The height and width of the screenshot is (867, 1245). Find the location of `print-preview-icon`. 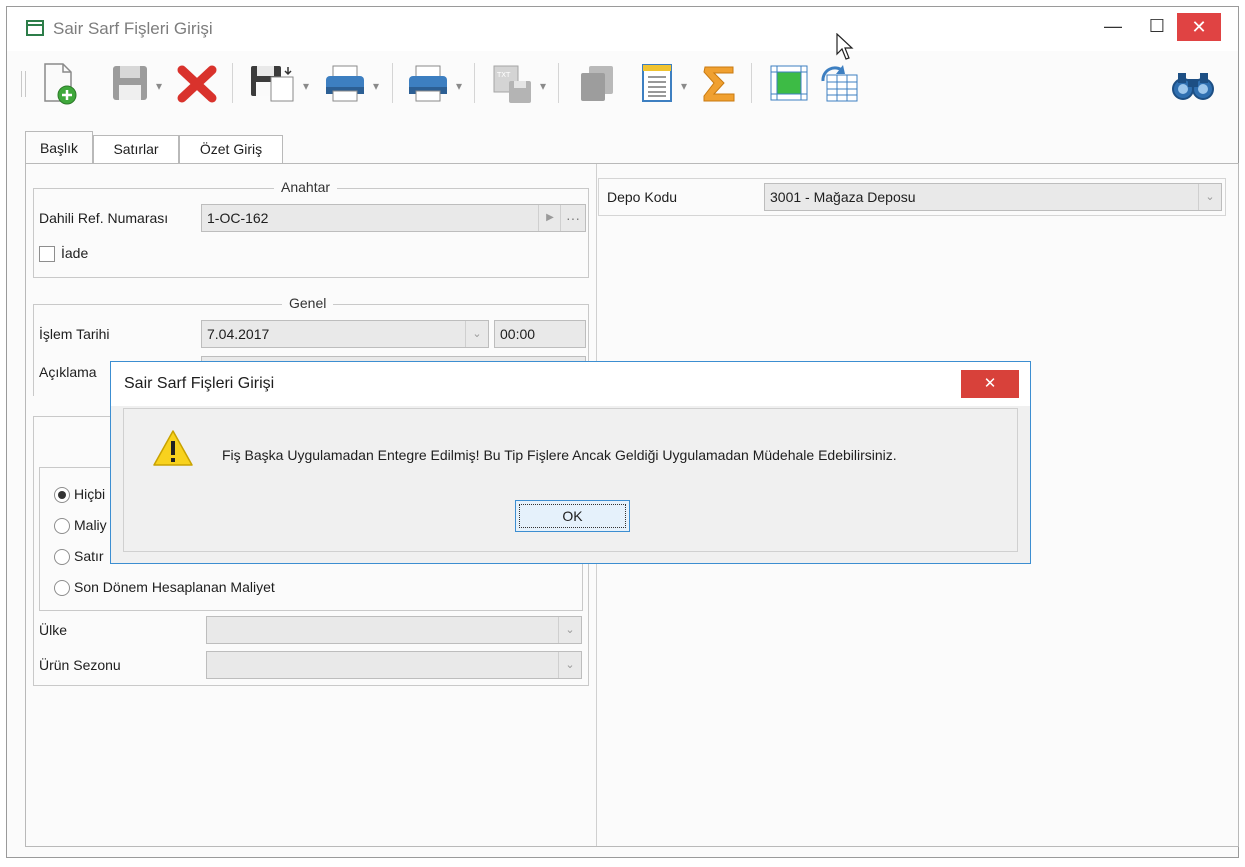

print-preview-icon is located at coordinates (428, 84).